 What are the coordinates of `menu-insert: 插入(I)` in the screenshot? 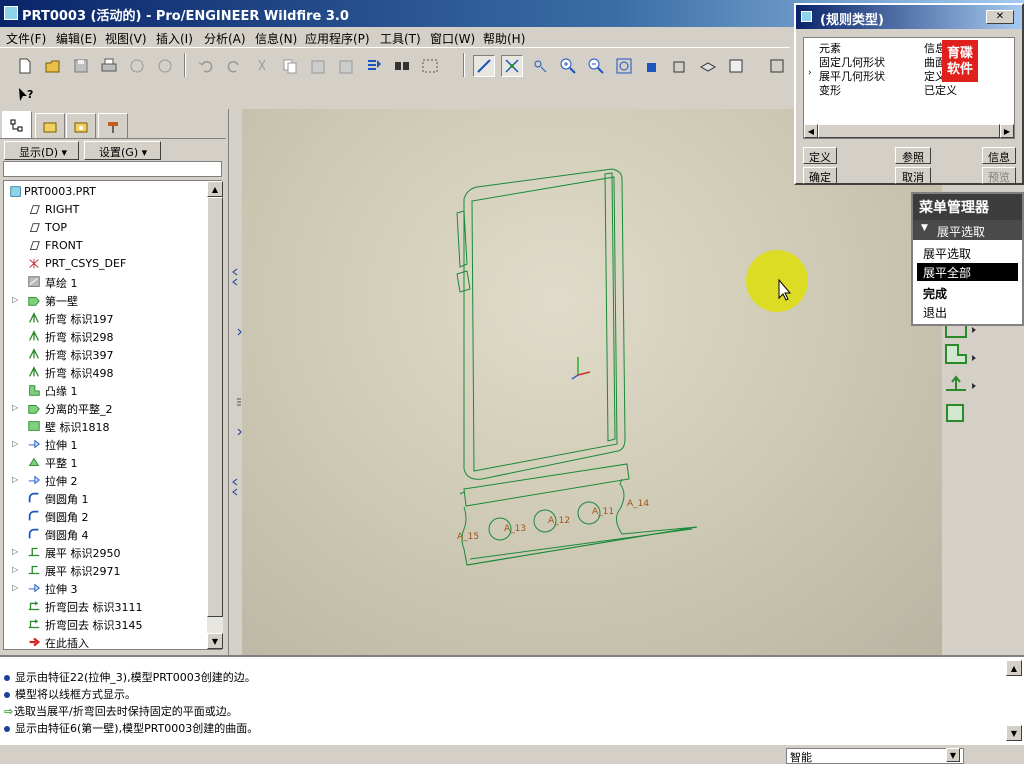 It's located at (174, 38).